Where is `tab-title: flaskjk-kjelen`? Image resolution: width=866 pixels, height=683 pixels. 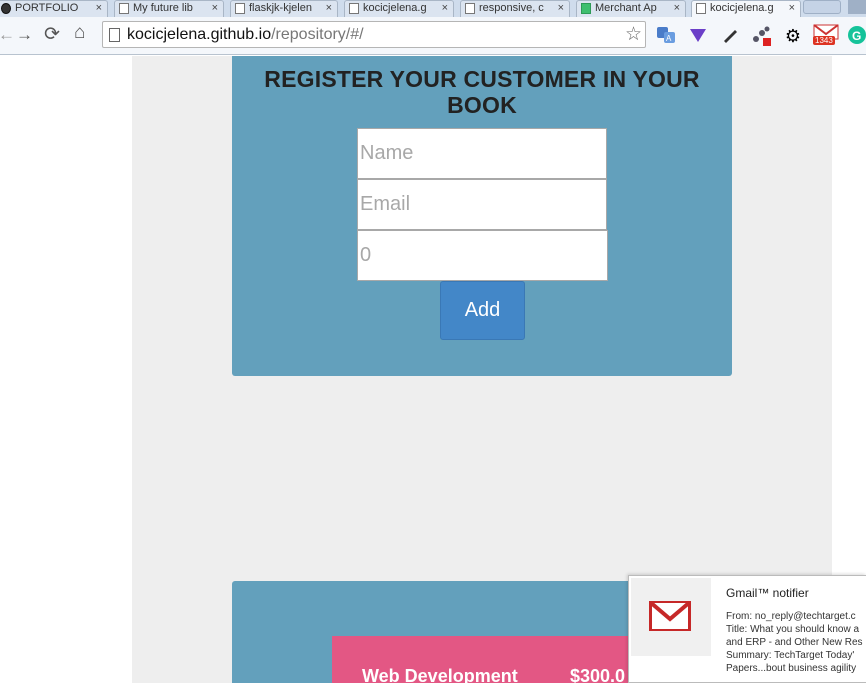
tab-title: flaskjk-kjelen is located at coordinates (280, 8).